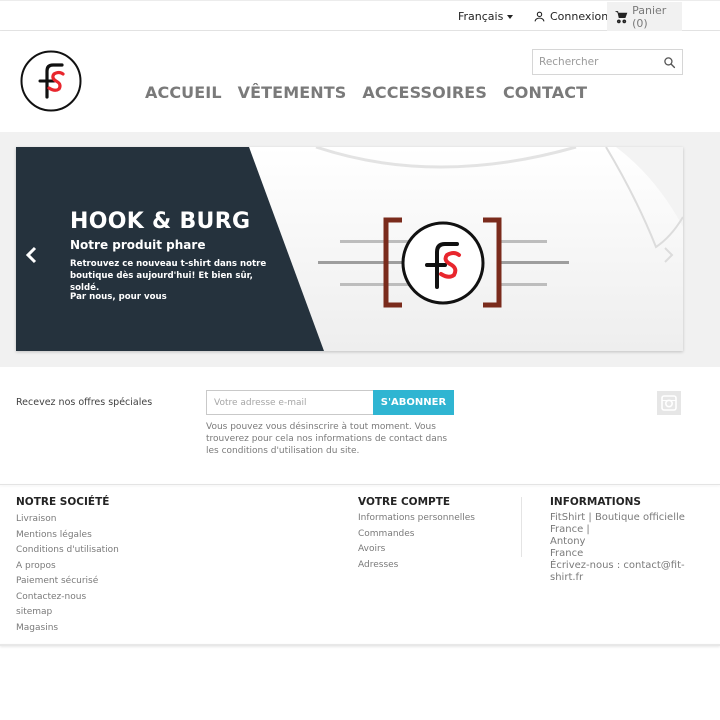 This screenshot has height=720, width=720. Describe the element at coordinates (292, 92) in the screenshot. I see `nav-item-vetements: VÊTEMENTS` at that location.